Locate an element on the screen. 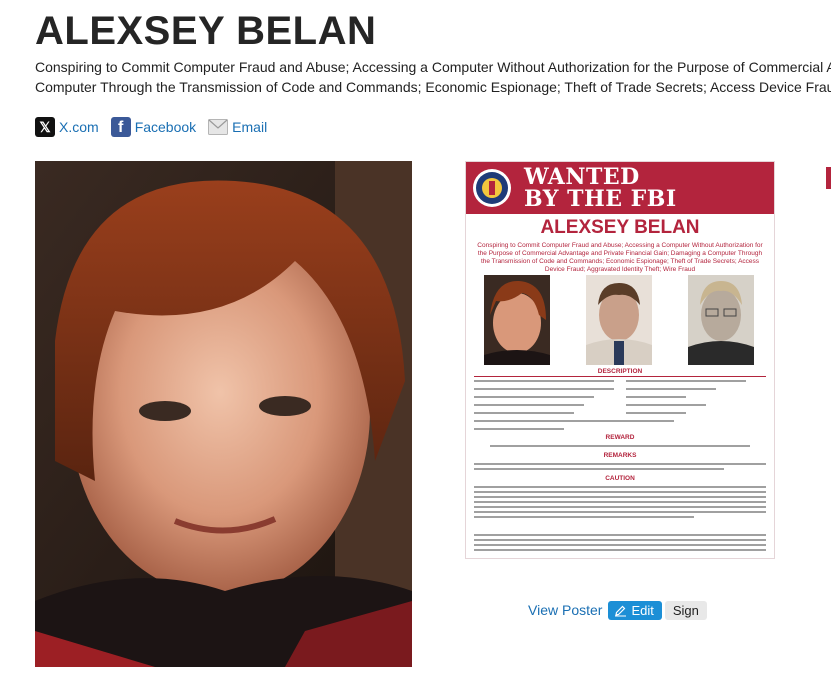 This screenshot has width=831, height=676. envelope-icon is located at coordinates (218, 127).